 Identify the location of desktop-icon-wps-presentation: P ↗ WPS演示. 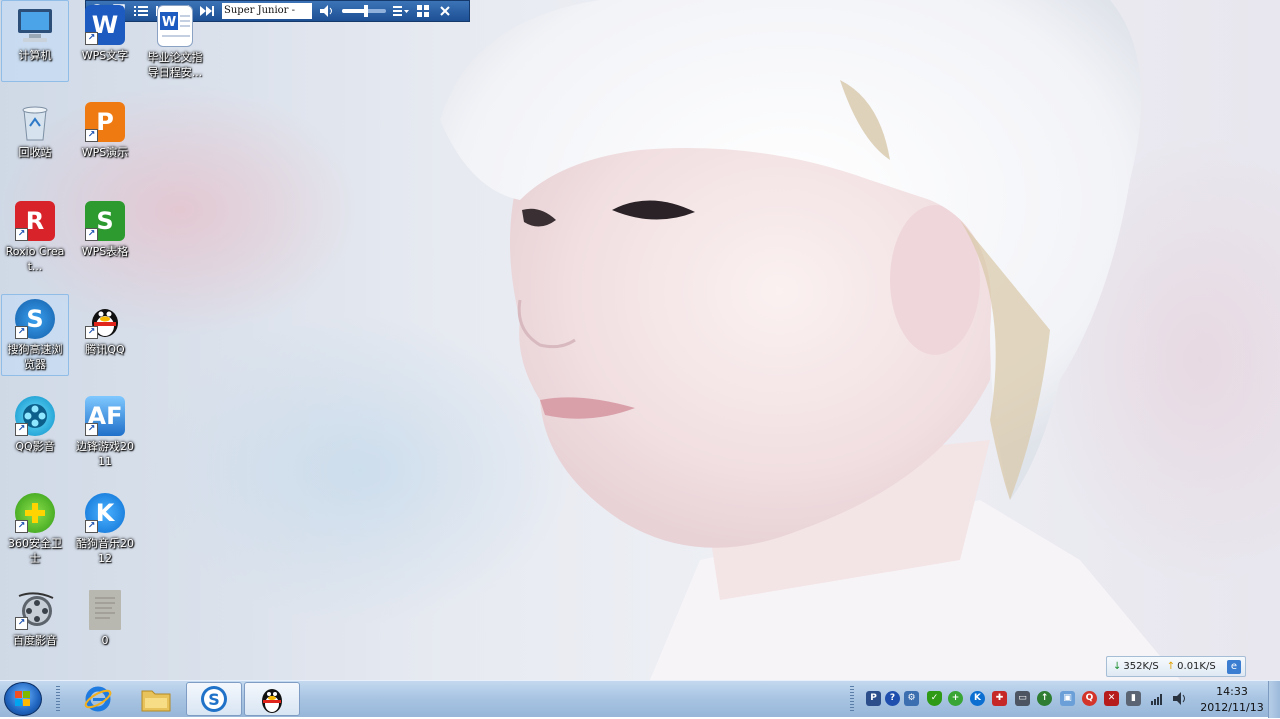
(105, 138).